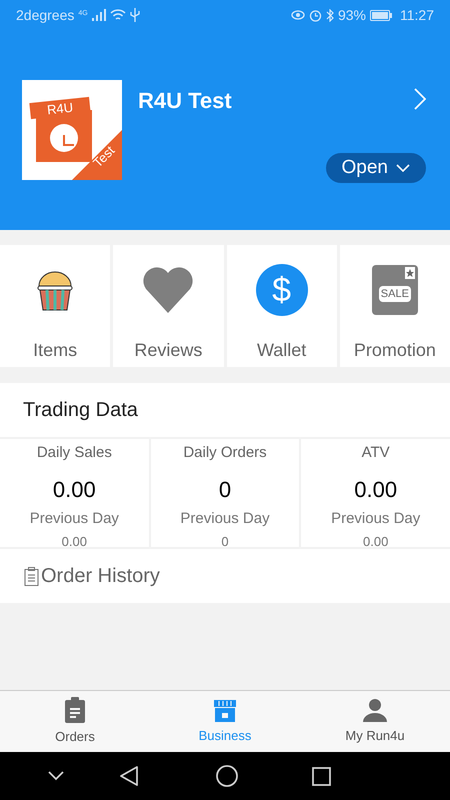  I want to click on back-icon, so click(129, 776).